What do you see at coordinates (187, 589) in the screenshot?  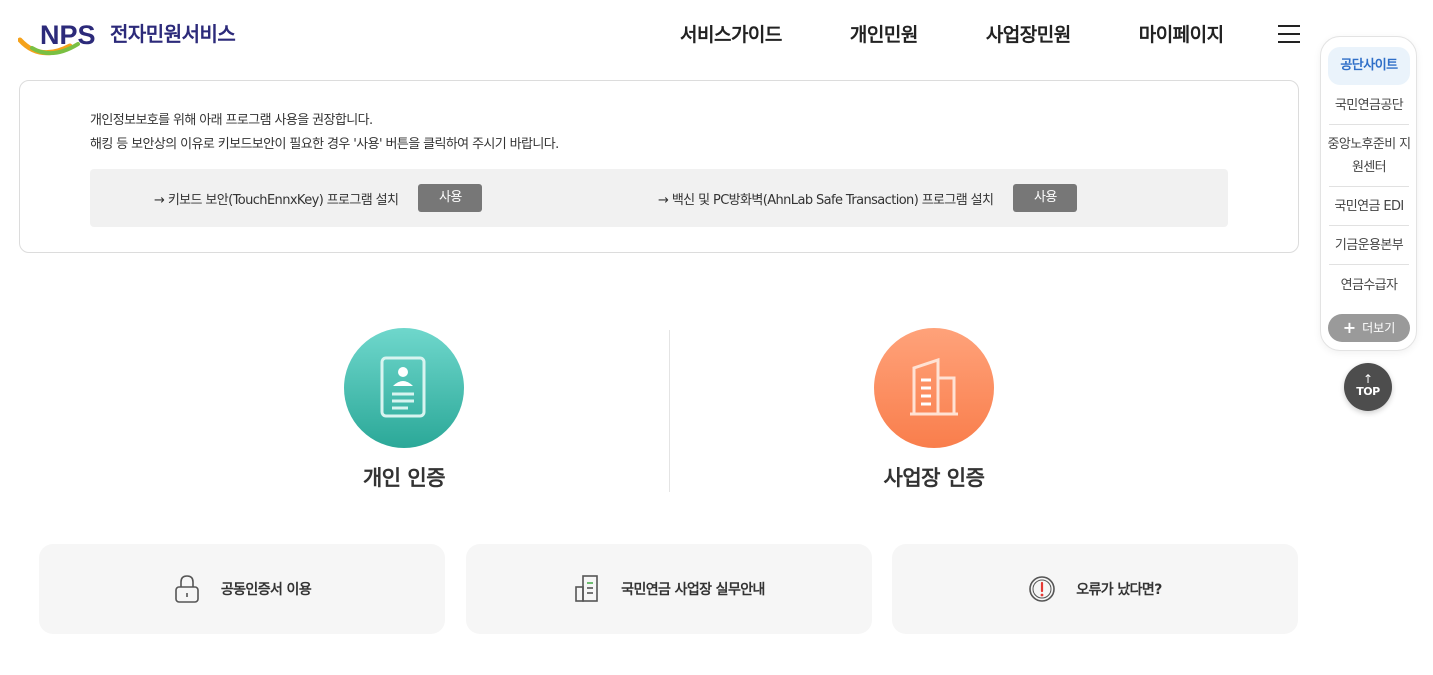 I see `lock-icon` at bounding box center [187, 589].